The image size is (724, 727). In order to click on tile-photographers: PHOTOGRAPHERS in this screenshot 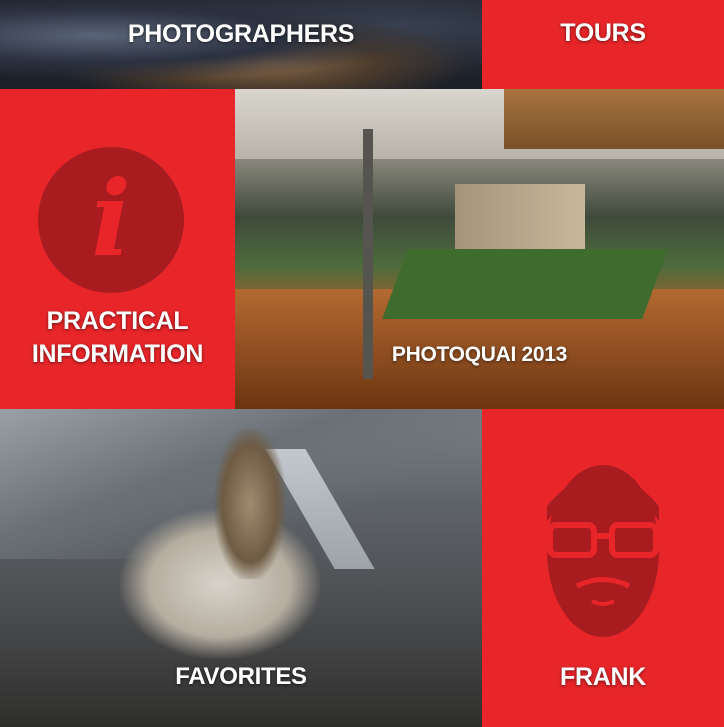, I will do `click(241, 44)`.